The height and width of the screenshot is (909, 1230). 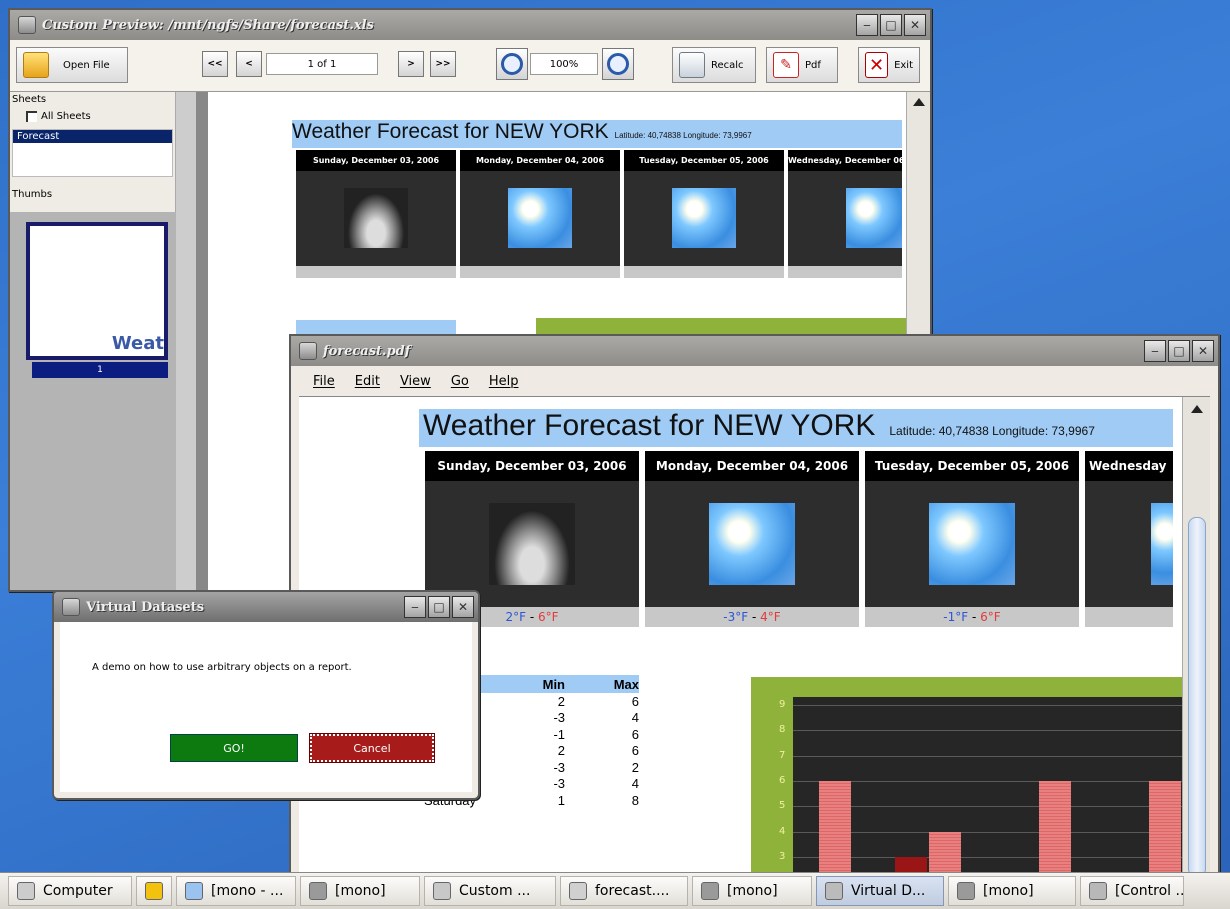 What do you see at coordinates (754, 351) in the screenshot?
I see `pdf-titlebar: forecast.pdf ‒ □ ✕` at bounding box center [754, 351].